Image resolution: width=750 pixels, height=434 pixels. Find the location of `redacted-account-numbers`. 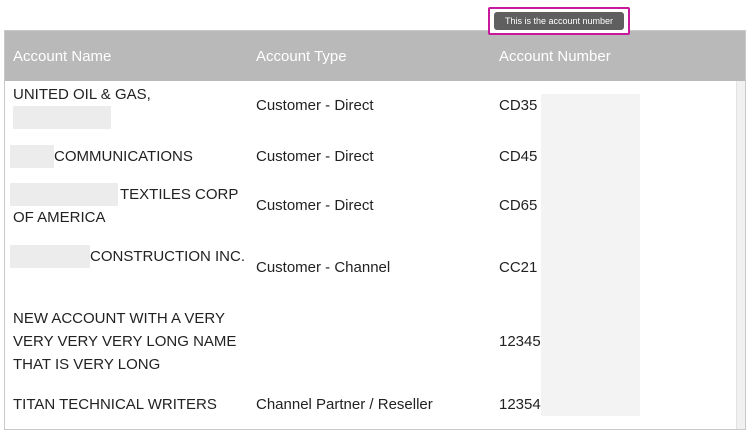

redacted-account-numbers is located at coordinates (590, 255).